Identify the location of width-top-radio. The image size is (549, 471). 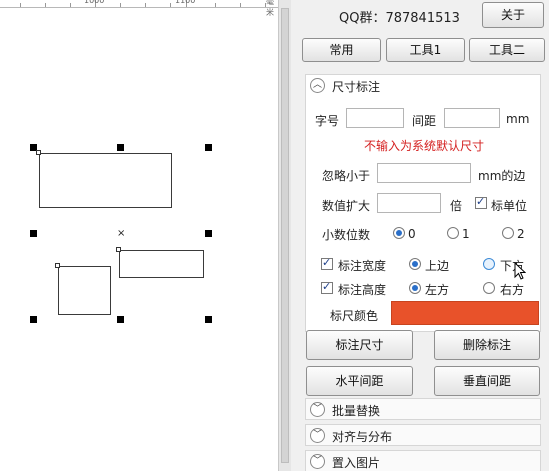
(415, 264).